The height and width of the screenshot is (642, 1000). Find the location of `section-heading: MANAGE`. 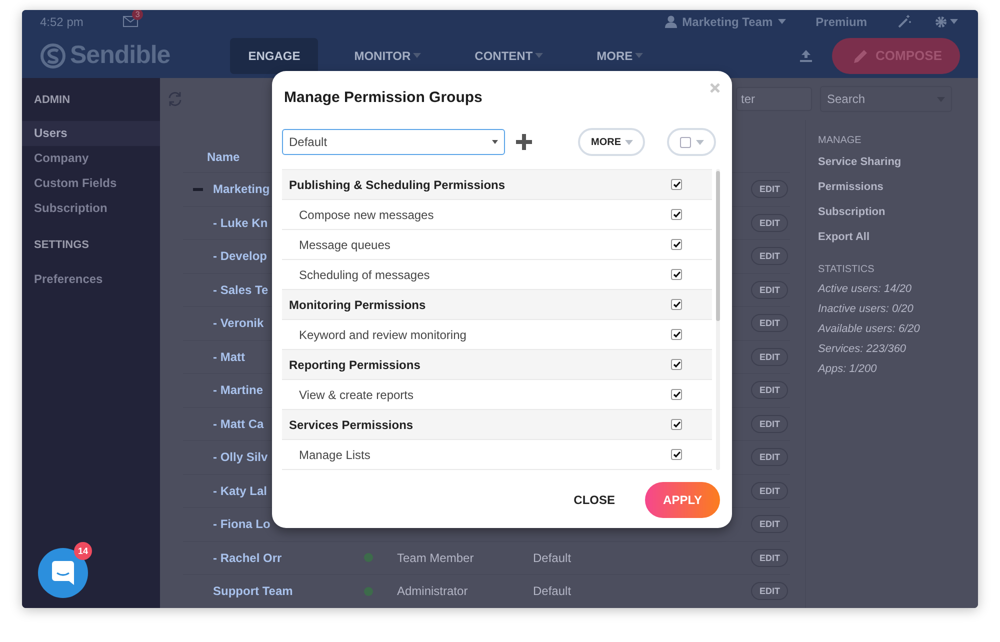

section-heading: MANAGE is located at coordinates (840, 140).